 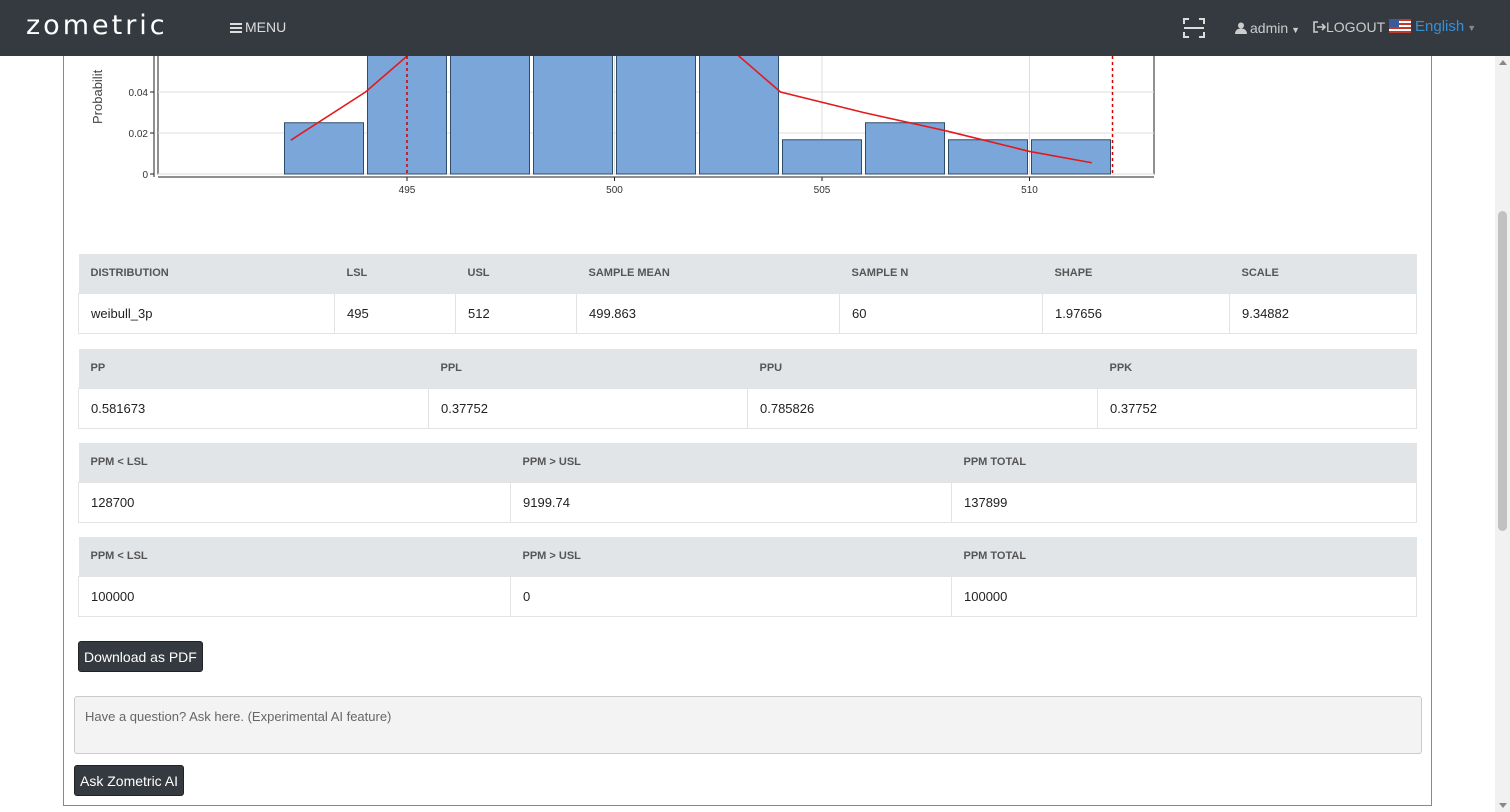 I want to click on x-tick-label: 510, so click(x=1029, y=190).